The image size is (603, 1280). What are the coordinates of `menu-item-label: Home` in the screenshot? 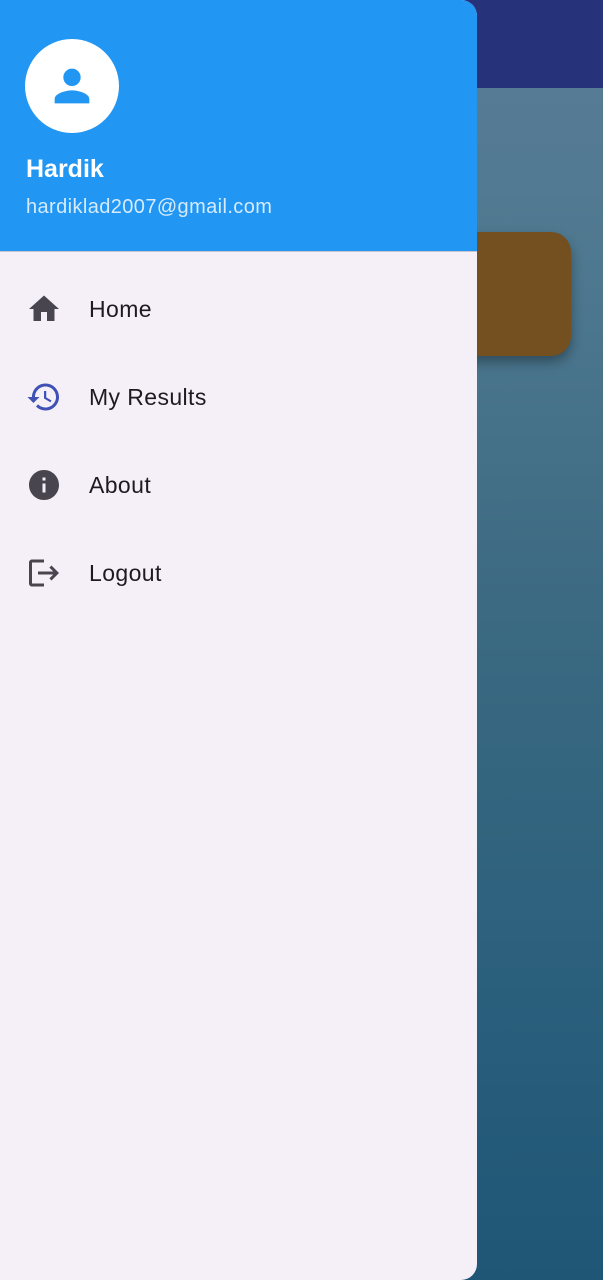 It's located at (120, 308).